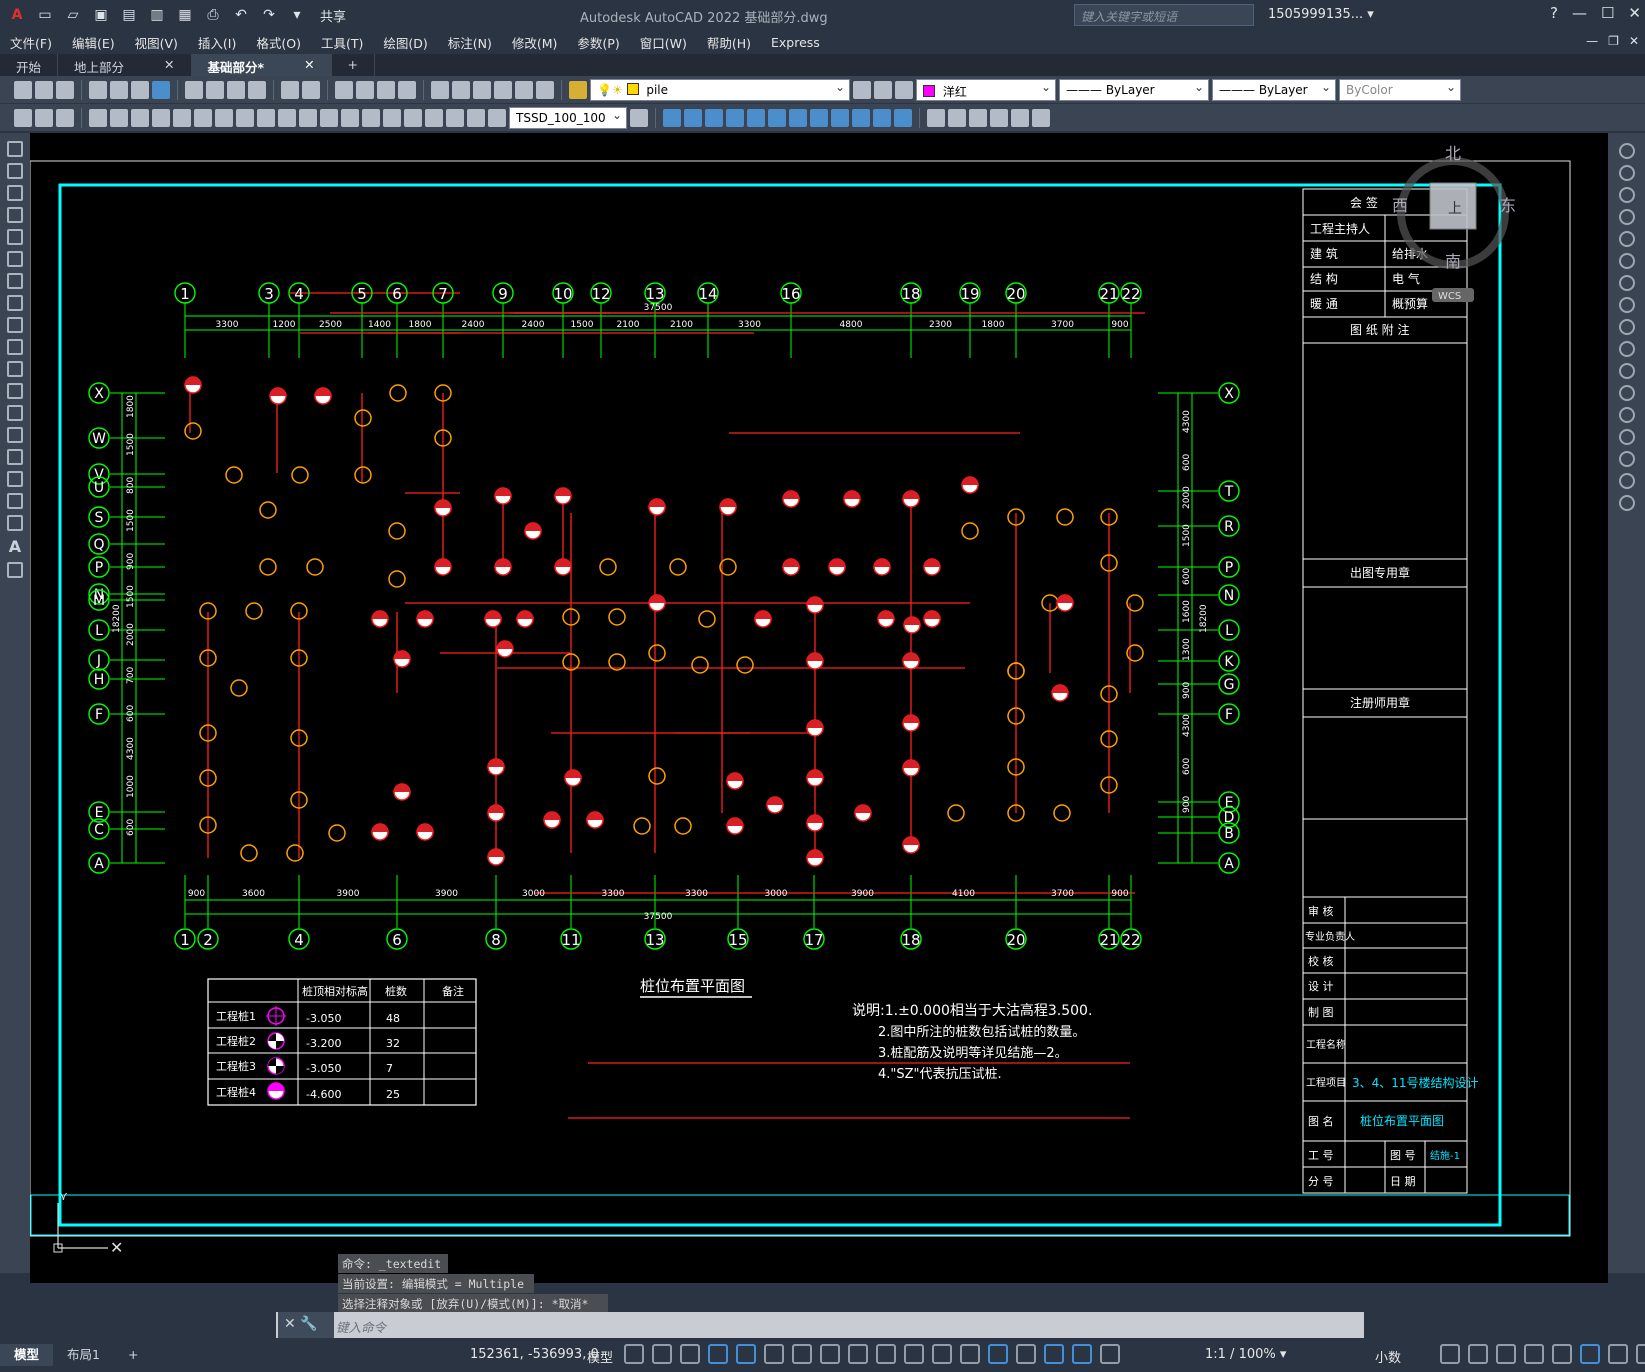  Describe the element at coordinates (245, 117) in the screenshot. I see `angular-dim-icon` at that location.